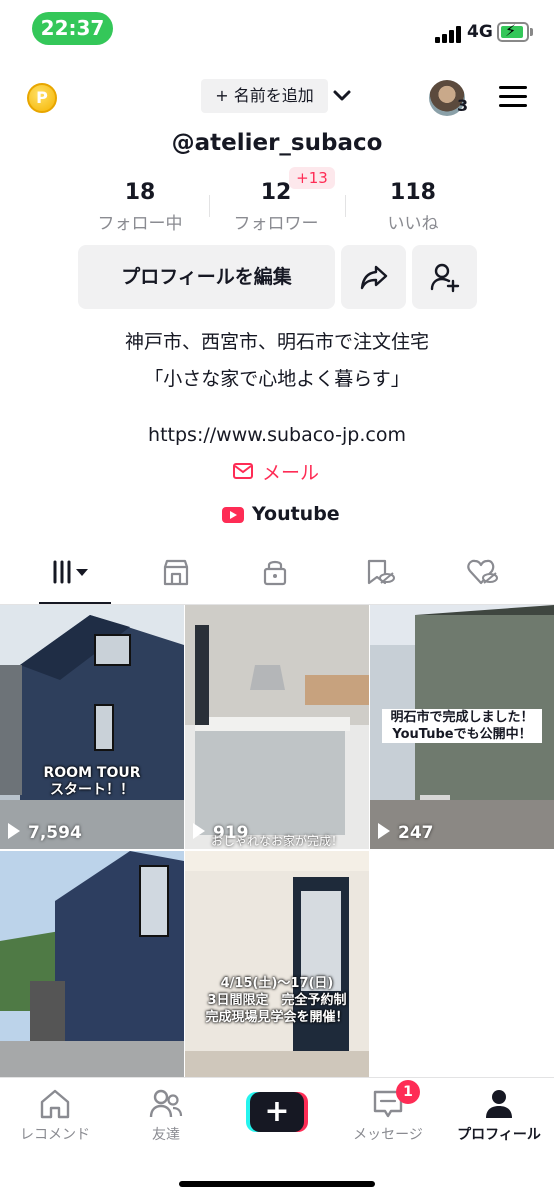  I want to click on share-profile-button, so click(373, 277).